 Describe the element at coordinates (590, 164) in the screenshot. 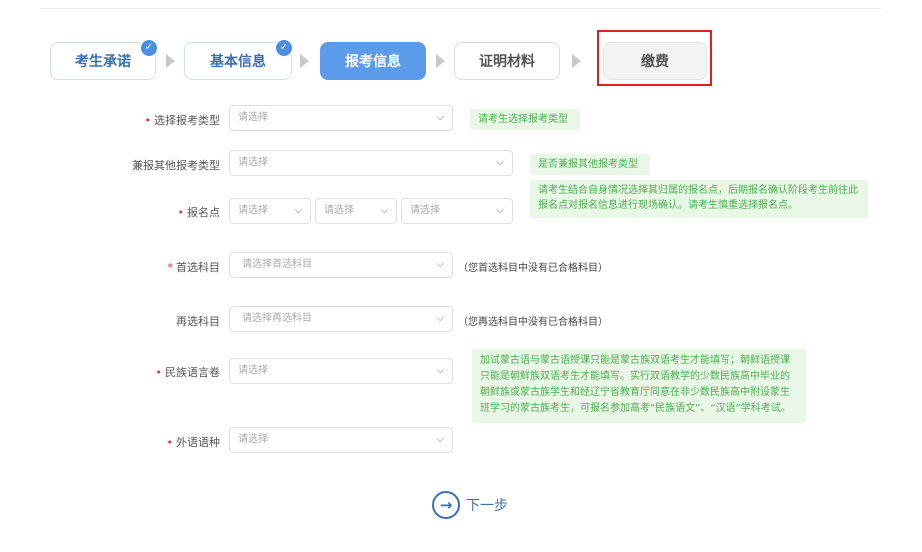

I see `other-exam-type-hint: 是否兼报其他报考类型` at that location.